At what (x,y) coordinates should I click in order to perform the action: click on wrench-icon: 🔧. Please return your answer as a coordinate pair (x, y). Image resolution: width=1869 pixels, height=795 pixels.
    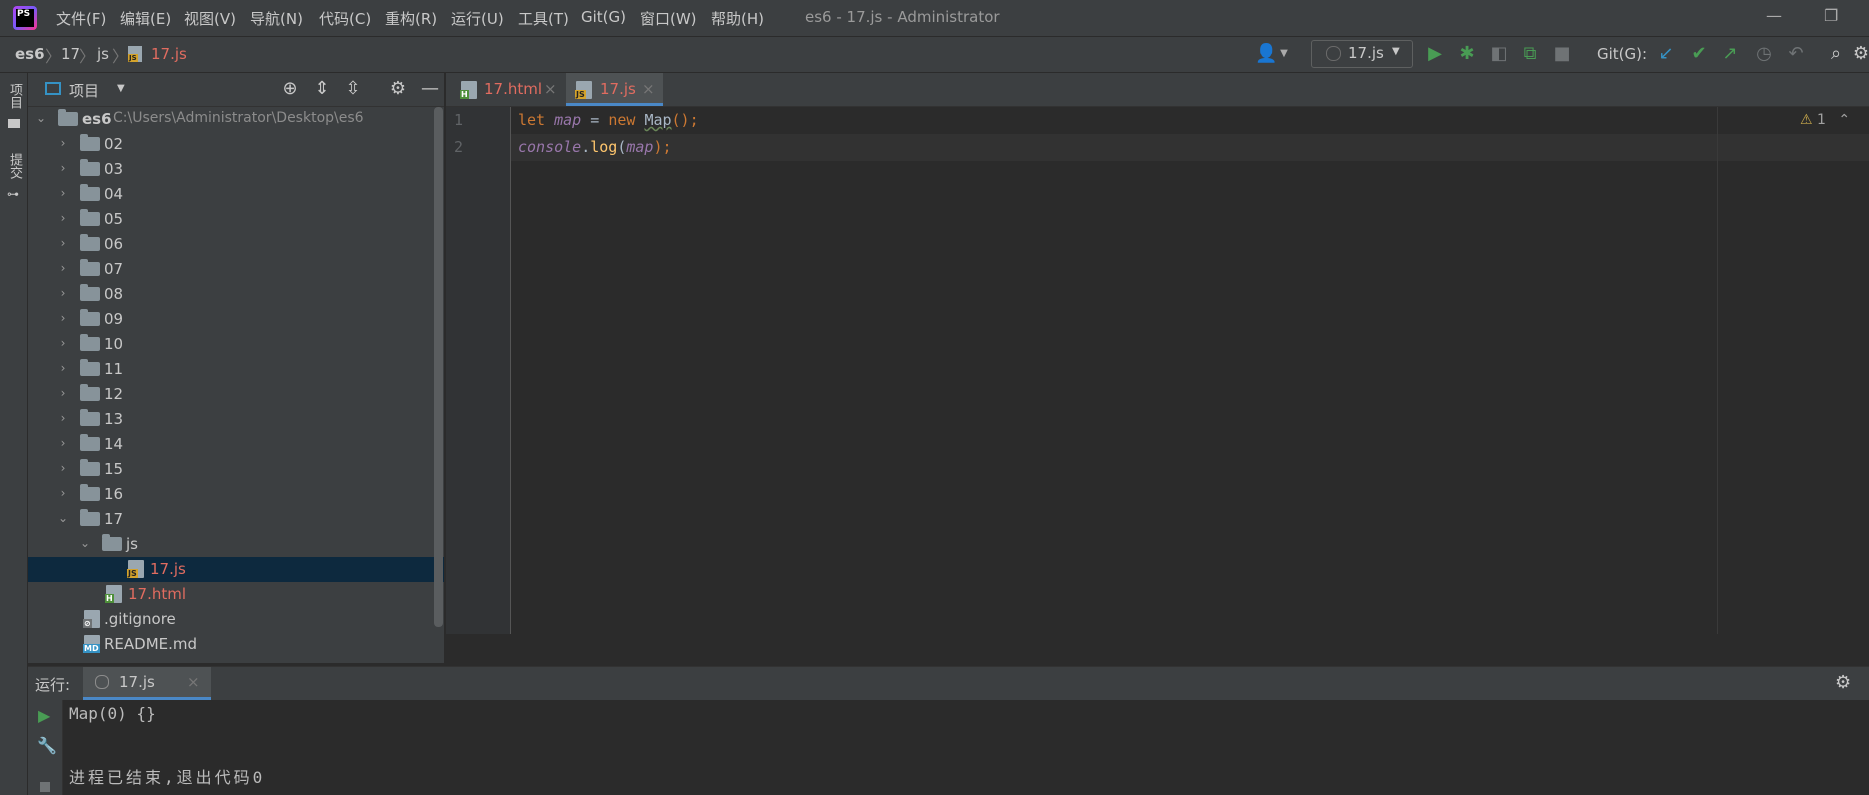
    Looking at the image, I should click on (47, 745).